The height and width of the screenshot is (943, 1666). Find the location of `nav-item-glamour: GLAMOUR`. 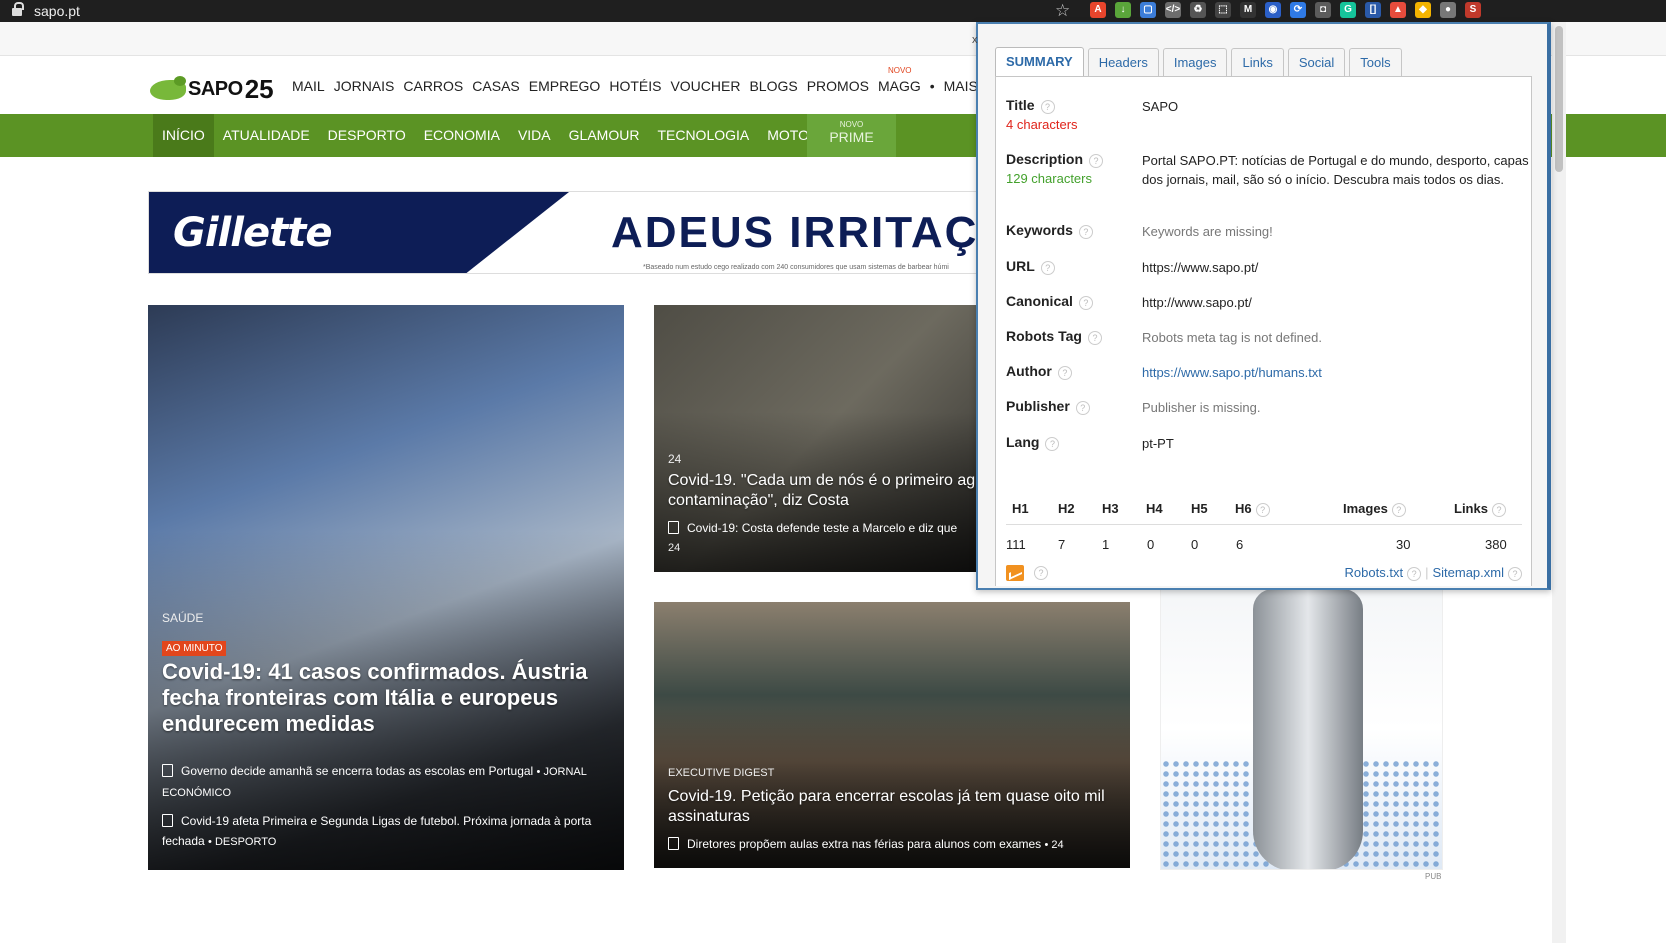

nav-item-glamour: GLAMOUR is located at coordinates (604, 135).